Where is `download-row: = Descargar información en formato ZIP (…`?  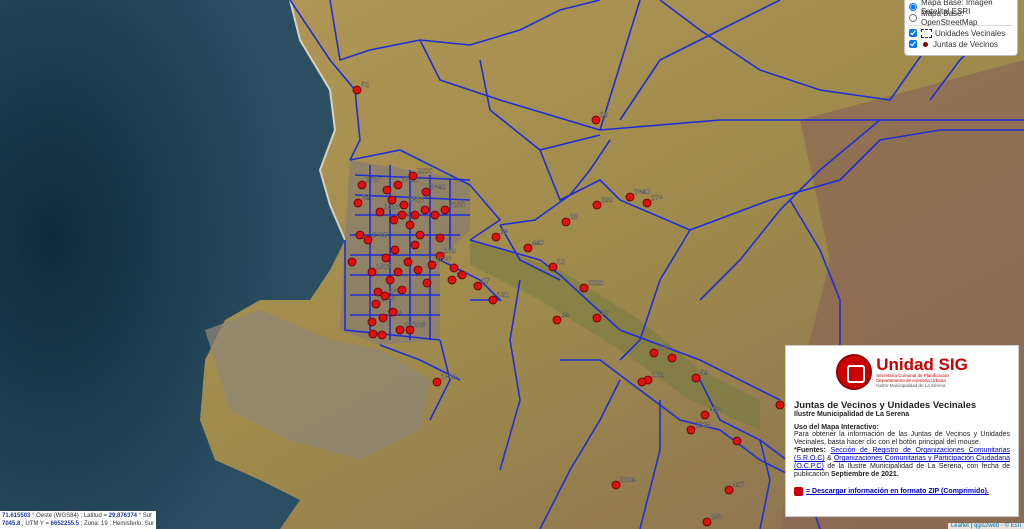 download-row: = Descargar información en formato ZIP (… is located at coordinates (902, 491).